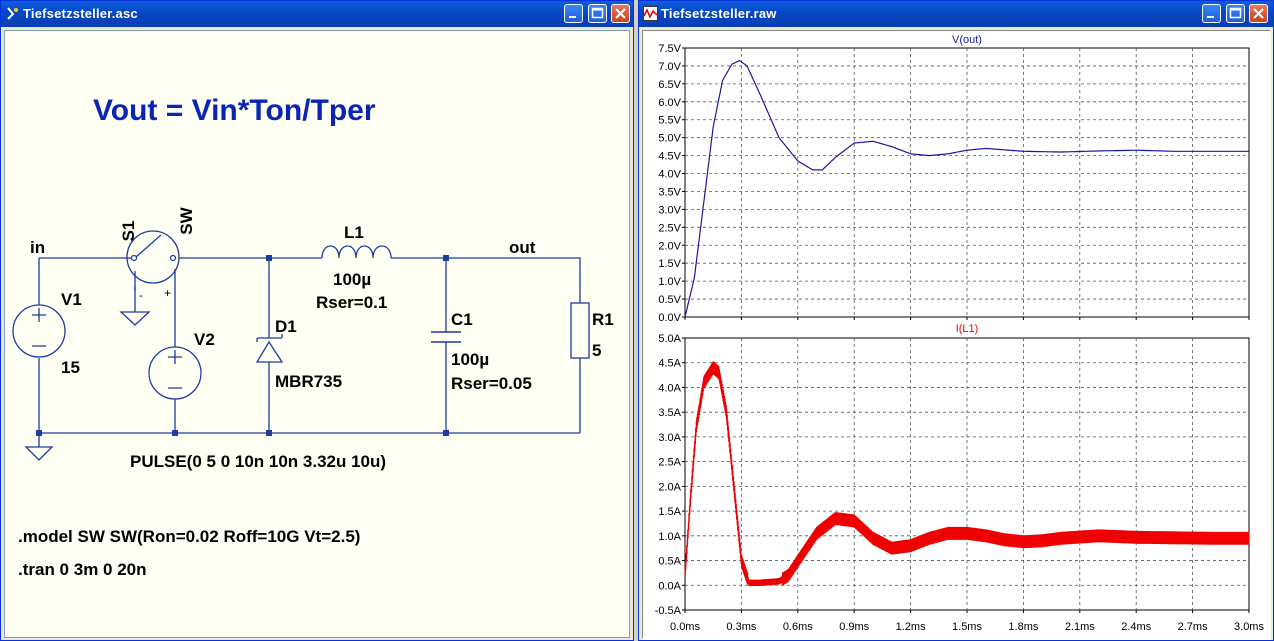 Image resolution: width=1274 pixels, height=641 pixels. What do you see at coordinates (351, 302) in the screenshot?
I see `l1-rser: Rser=0.1` at bounding box center [351, 302].